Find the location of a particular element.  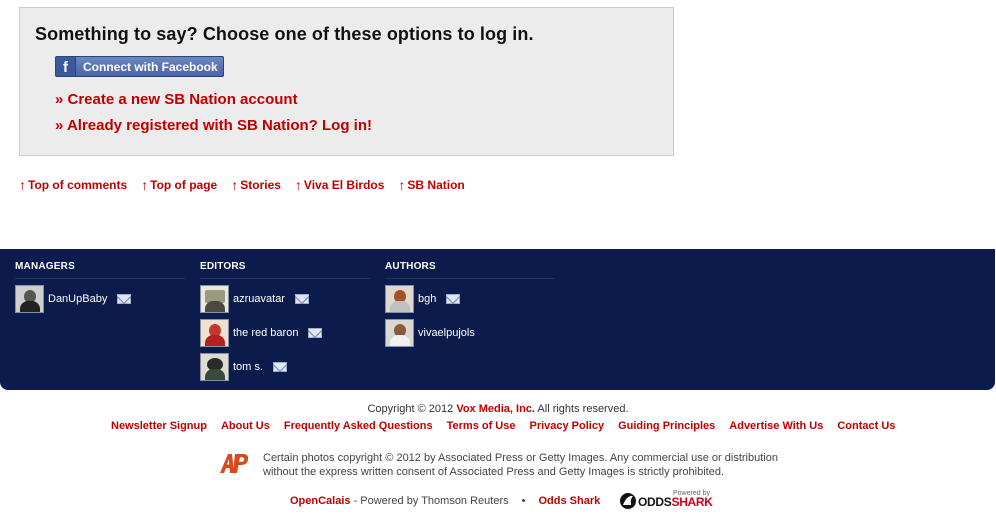

sb-nation-link: ↑ SB Nation is located at coordinates (431, 185).